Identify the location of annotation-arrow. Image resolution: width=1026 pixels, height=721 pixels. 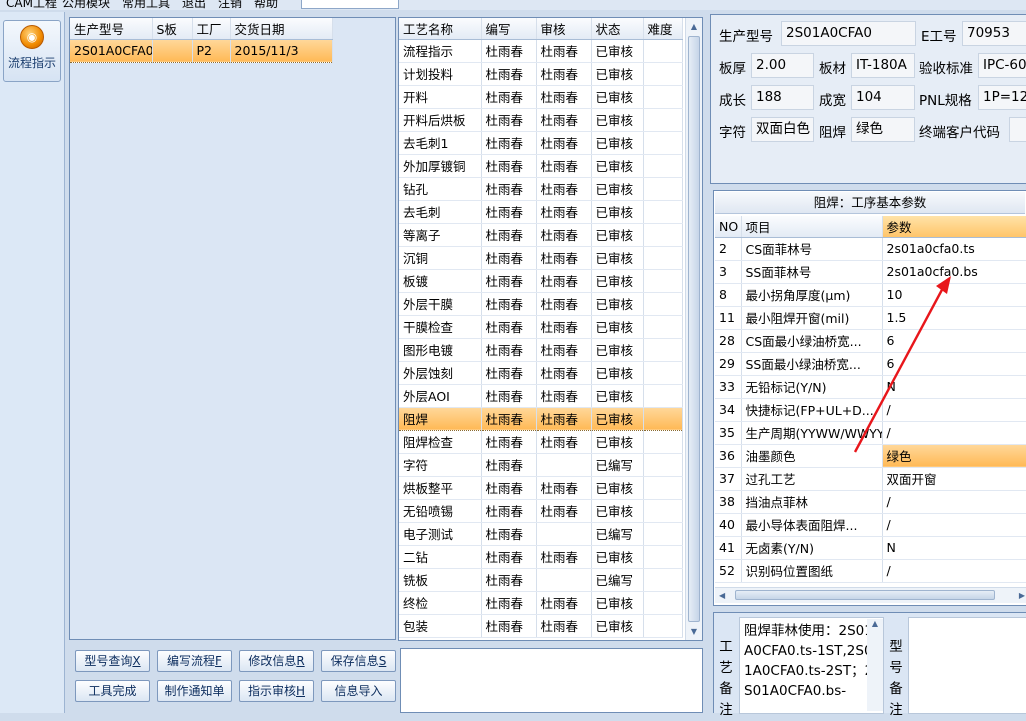
(902, 364).